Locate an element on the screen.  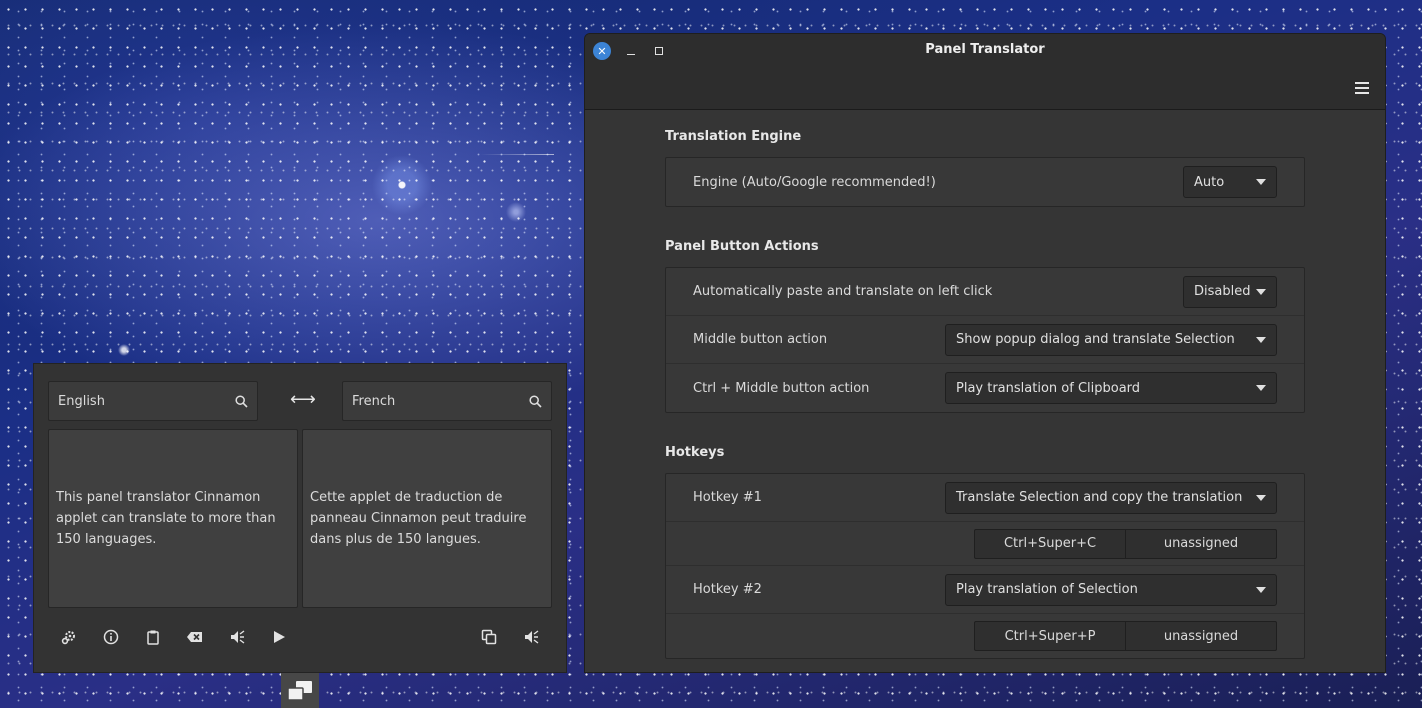
engine-group: Engine (Auto/Google recommended!) Auto is located at coordinates (985, 182).